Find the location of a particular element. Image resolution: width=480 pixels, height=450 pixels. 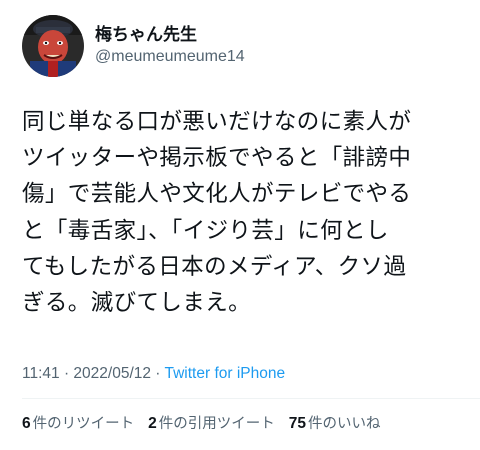

quotes-count: 2 is located at coordinates (152, 423).